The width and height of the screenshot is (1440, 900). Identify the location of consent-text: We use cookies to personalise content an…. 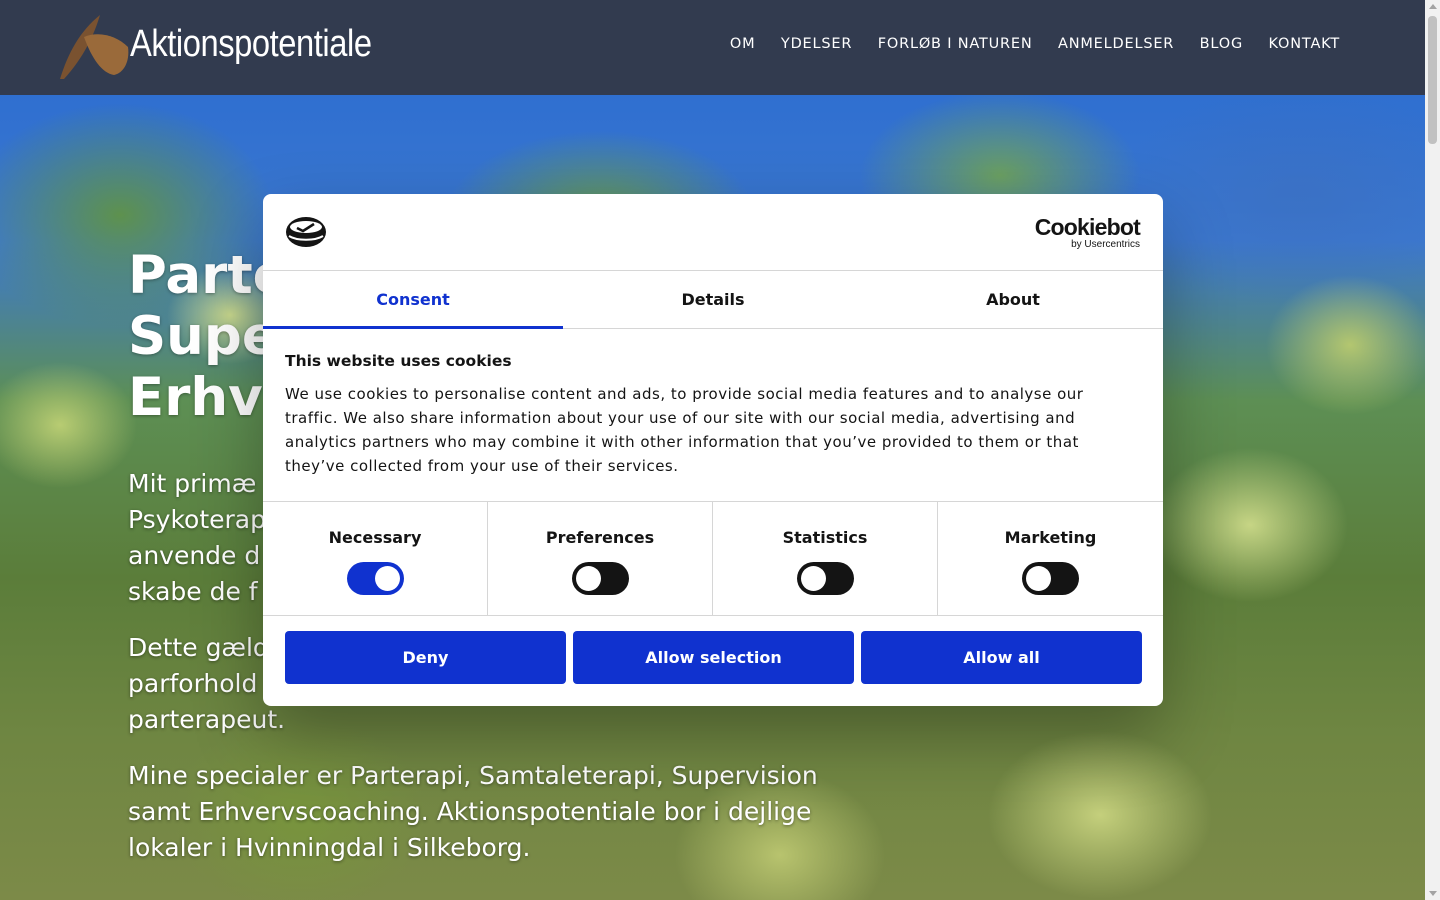
(684, 430).